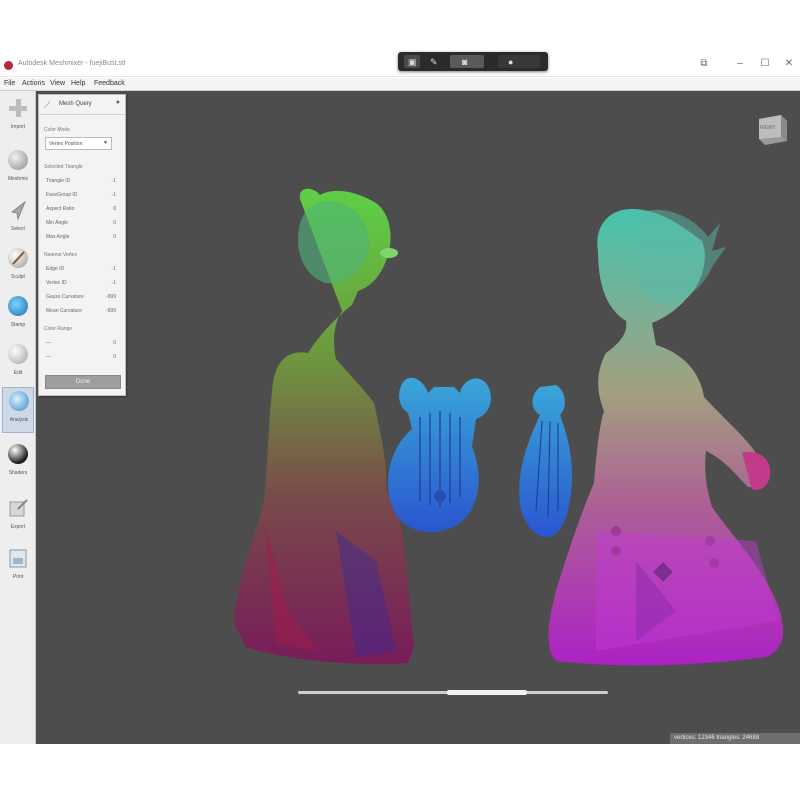  What do you see at coordinates (57, 223) in the screenshot?
I see `min-angle-label: Min Angle` at bounding box center [57, 223].